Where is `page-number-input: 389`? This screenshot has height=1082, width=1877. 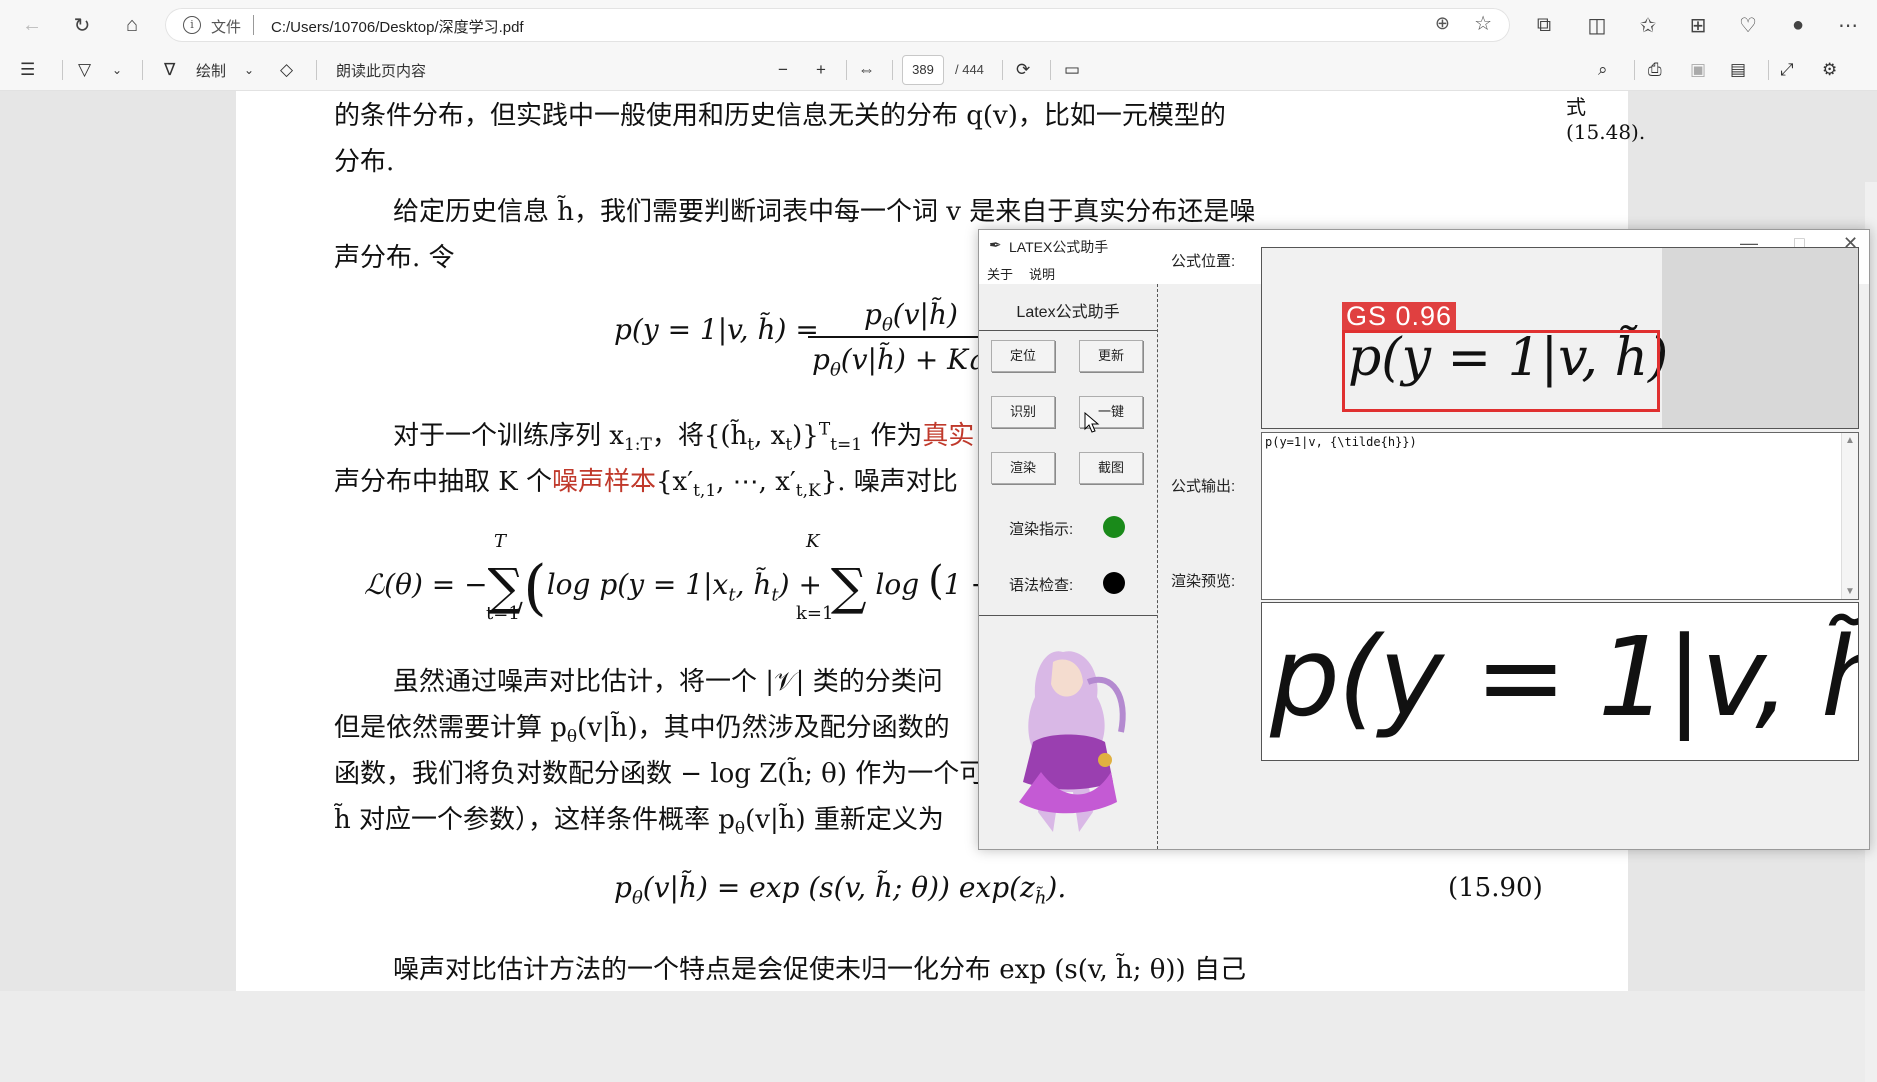
page-number-input: 389 is located at coordinates (923, 70).